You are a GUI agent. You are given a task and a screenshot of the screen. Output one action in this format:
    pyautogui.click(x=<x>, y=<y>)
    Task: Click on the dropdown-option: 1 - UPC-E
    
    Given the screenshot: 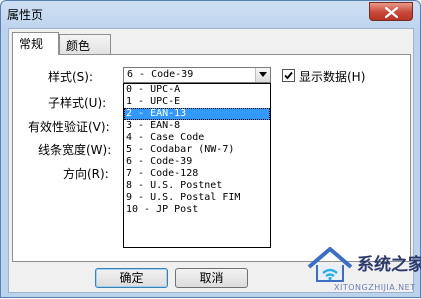 What is the action you would take?
    pyautogui.click(x=197, y=102)
    